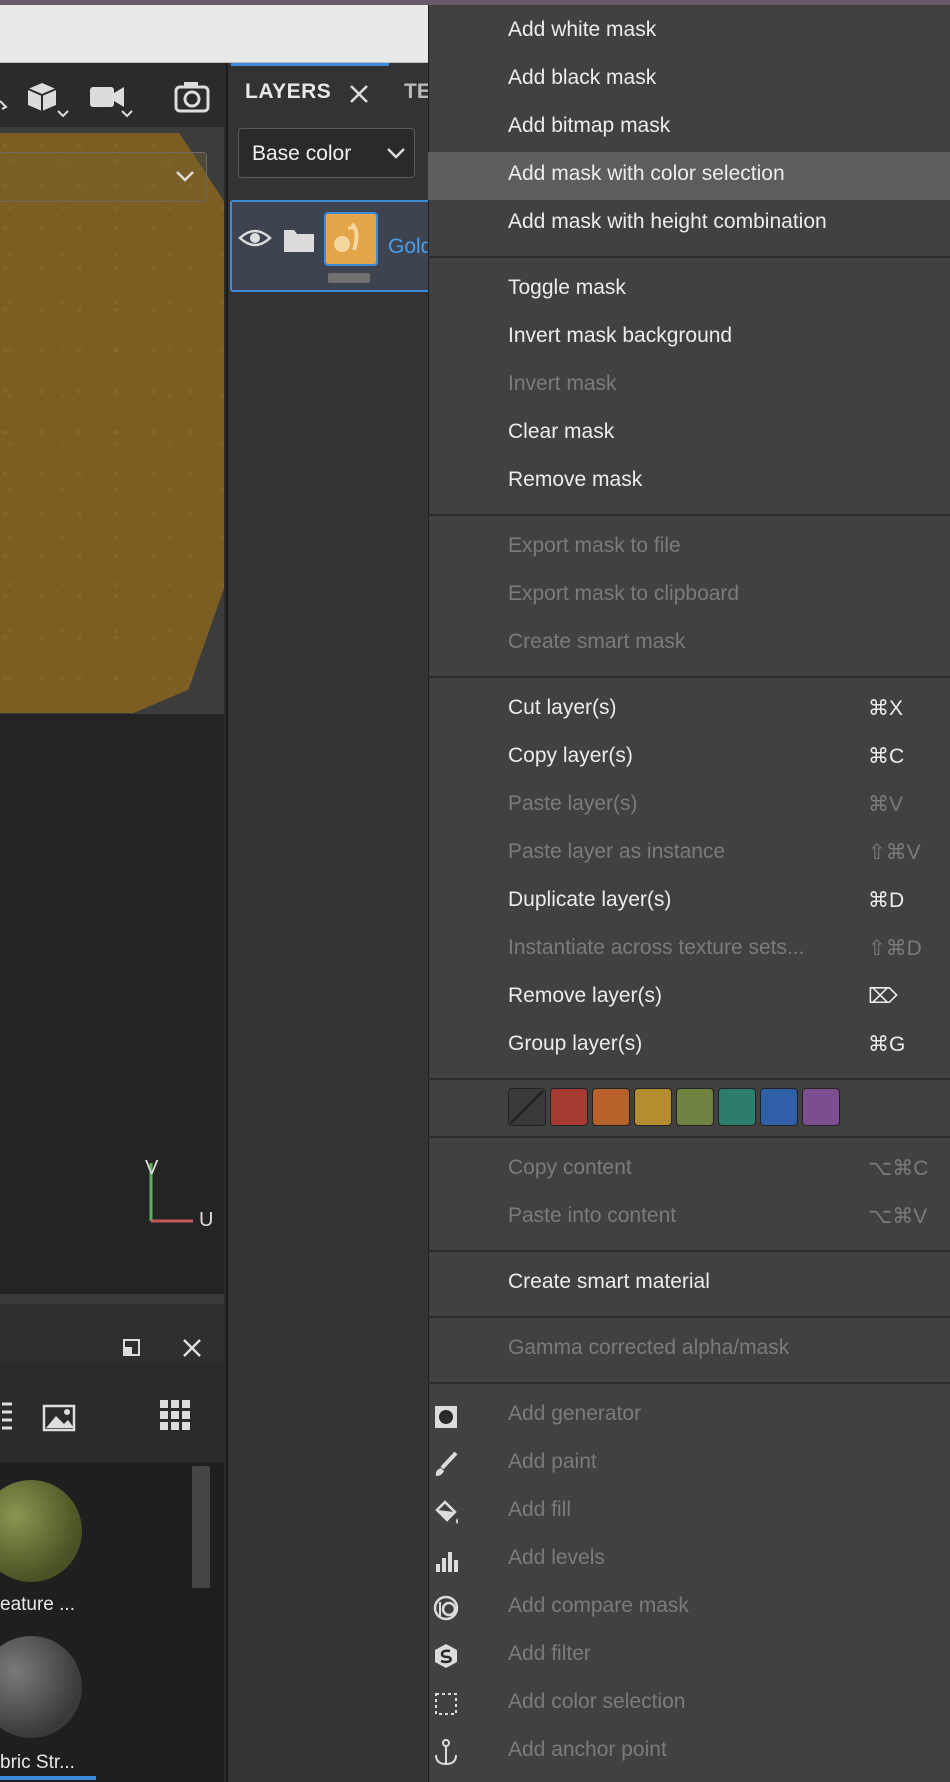  What do you see at coordinates (689, 1284) in the screenshot?
I see `menu-item-create-smart-material: Create smart material` at bounding box center [689, 1284].